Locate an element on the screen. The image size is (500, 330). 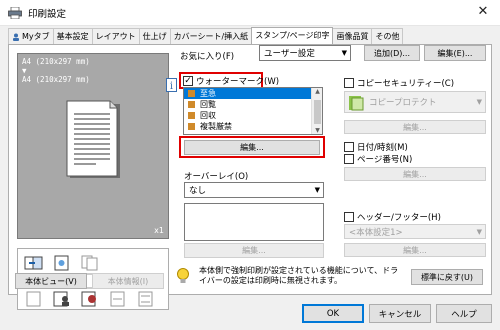
tab-layout: レイアウト is located at coordinates (115, 36).